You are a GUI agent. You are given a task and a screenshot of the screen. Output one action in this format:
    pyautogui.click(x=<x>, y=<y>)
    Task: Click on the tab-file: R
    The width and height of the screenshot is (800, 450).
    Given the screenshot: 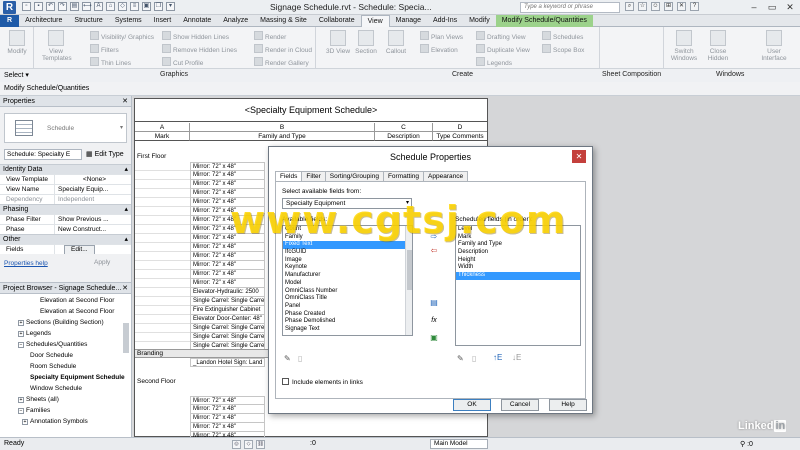 What is the action you would take?
    pyautogui.click(x=10, y=21)
    